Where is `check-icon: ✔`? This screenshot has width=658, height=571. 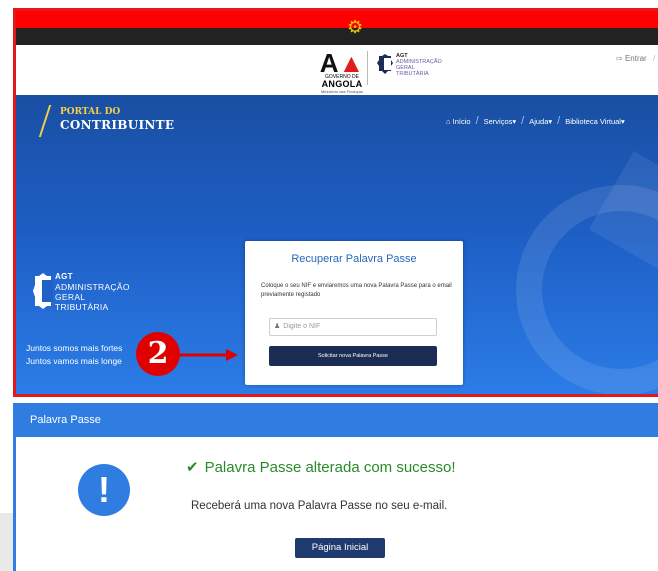 check-icon: ✔ is located at coordinates (192, 467).